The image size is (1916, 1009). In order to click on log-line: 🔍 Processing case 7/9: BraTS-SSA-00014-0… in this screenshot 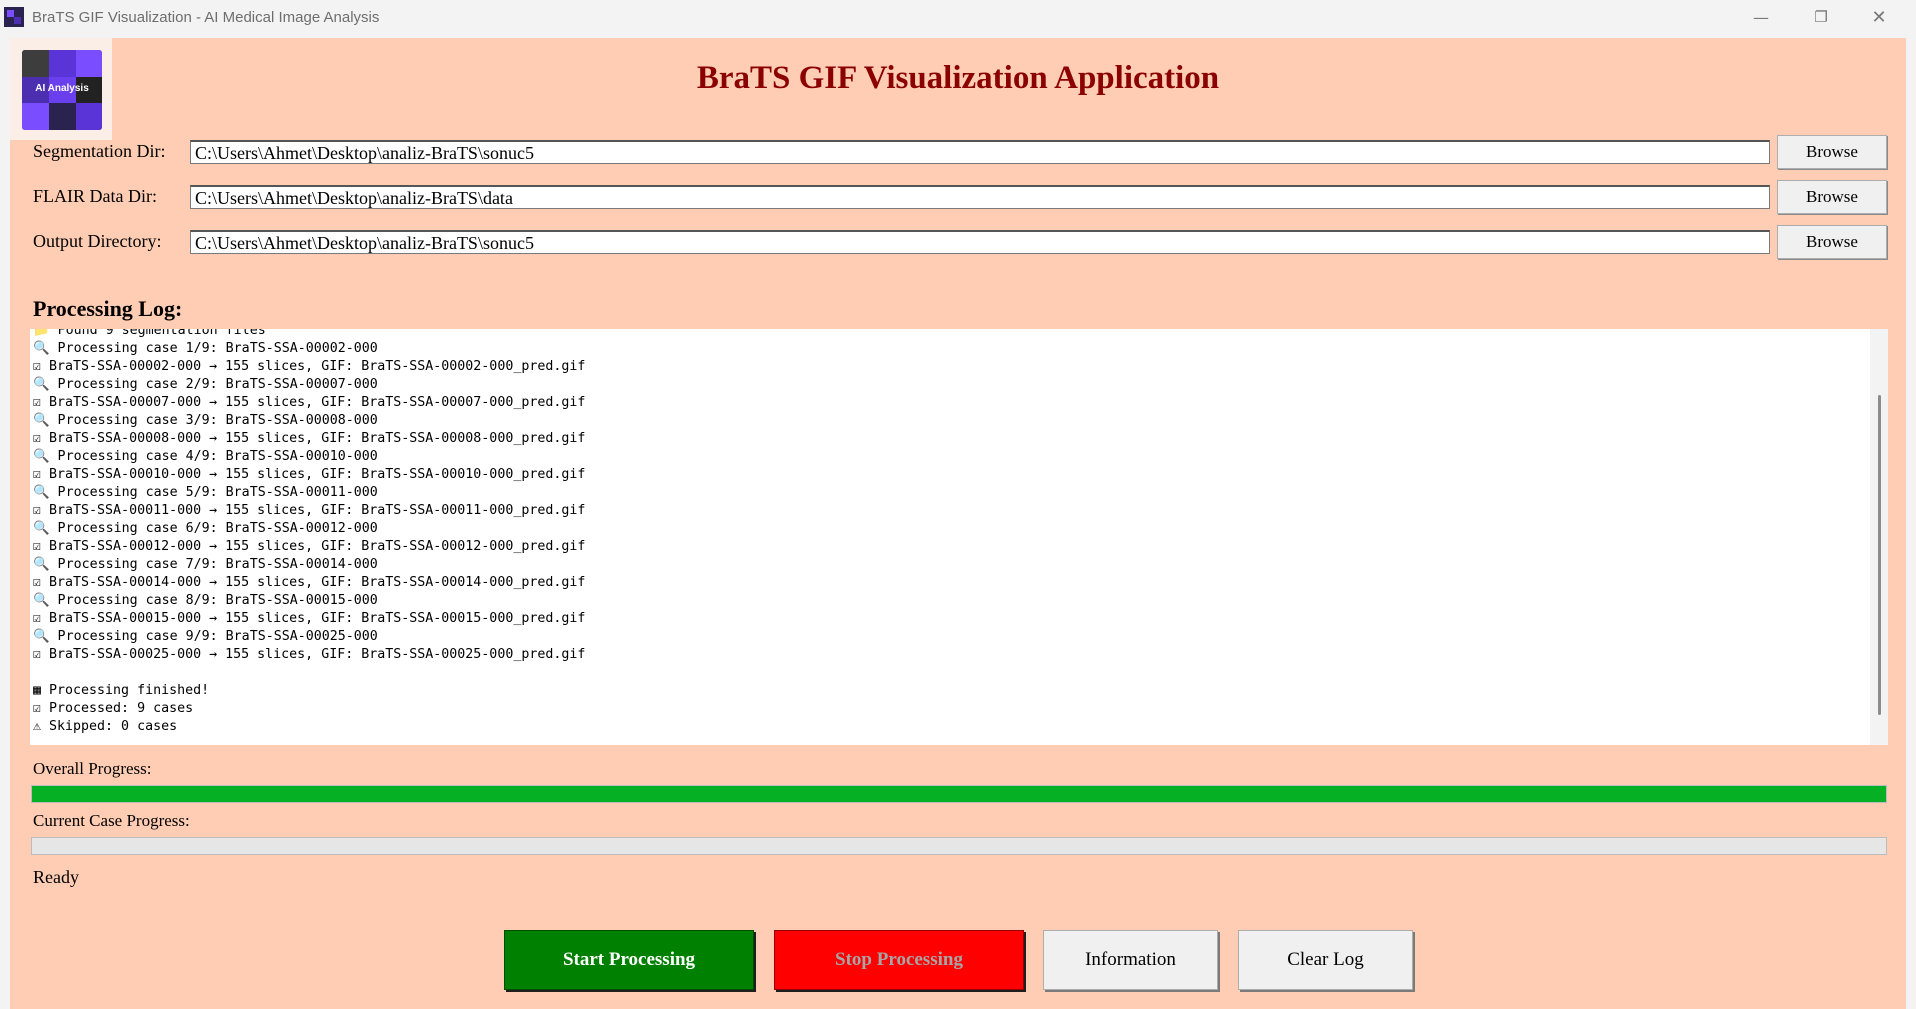, I will do `click(205, 564)`.